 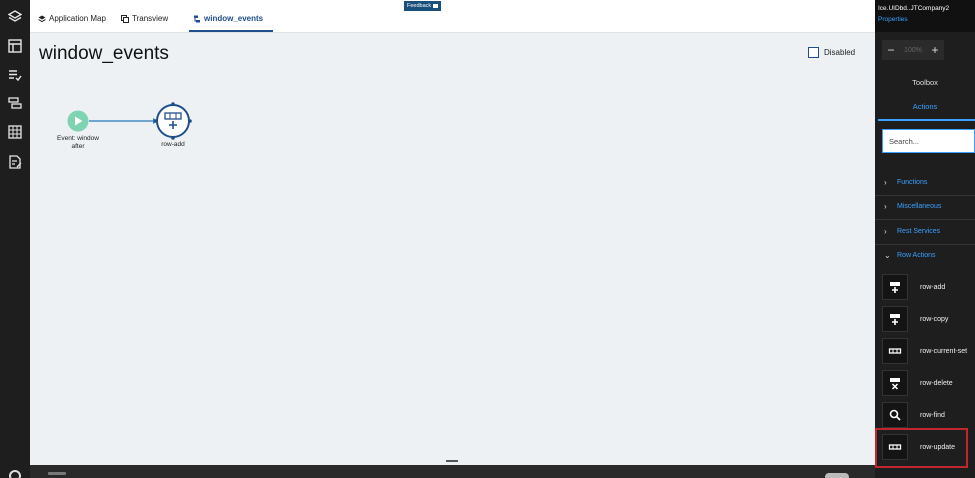 What do you see at coordinates (925, 82) in the screenshot?
I see `tab-toolbox: Toolbox` at bounding box center [925, 82].